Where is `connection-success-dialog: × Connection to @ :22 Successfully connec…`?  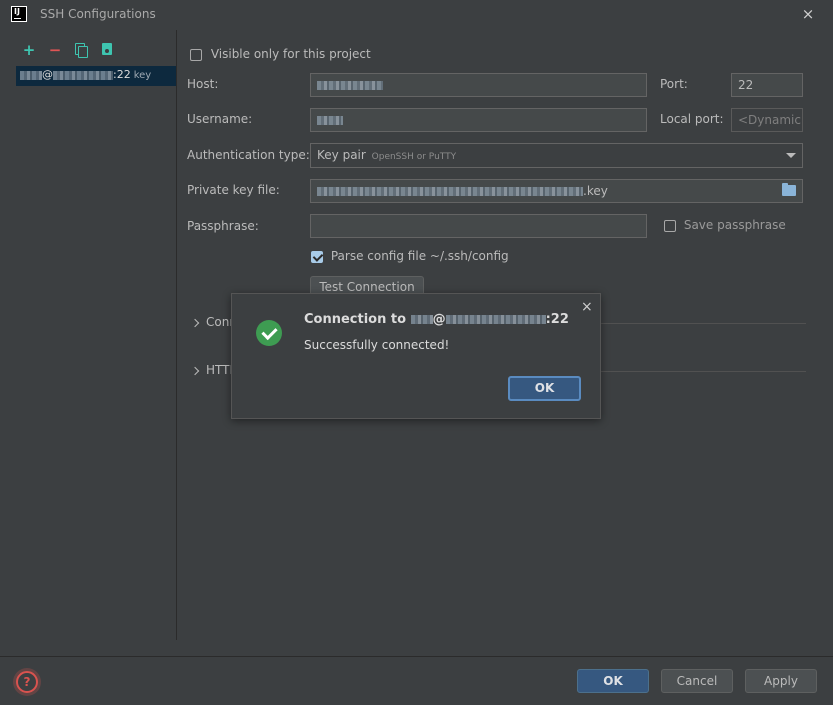
connection-success-dialog: × Connection to @ :22 Successfully connec… is located at coordinates (416, 356).